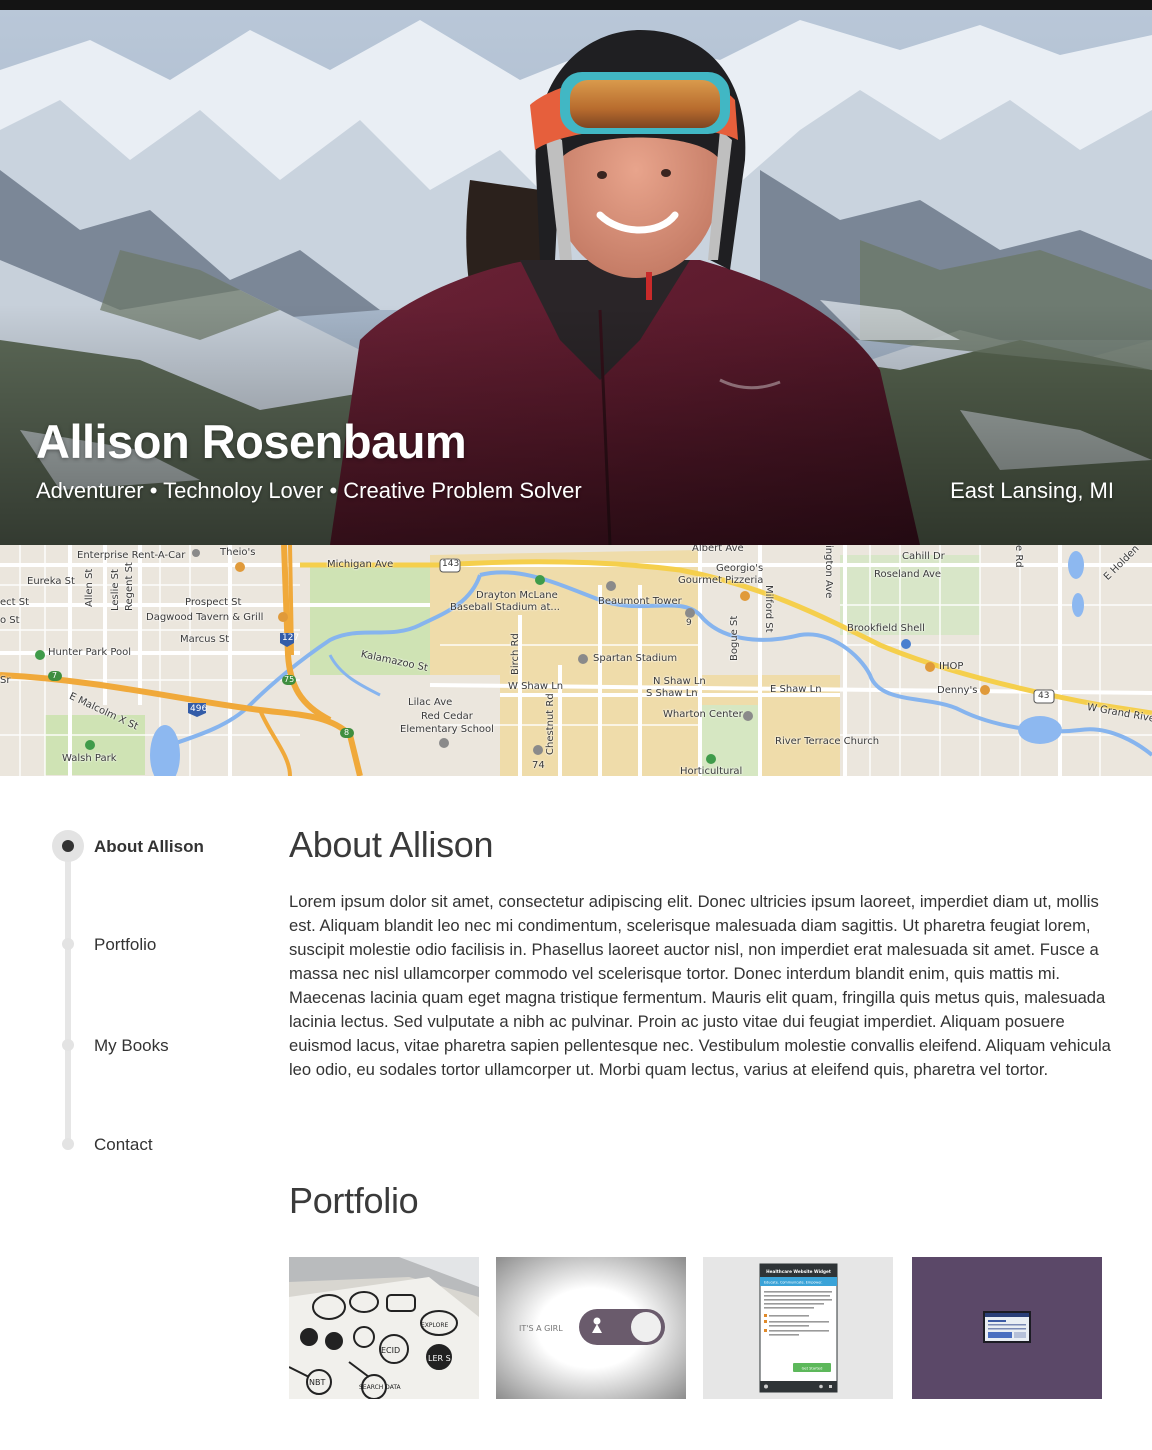  Describe the element at coordinates (68, 995) in the screenshot. I see `nav-track` at that location.